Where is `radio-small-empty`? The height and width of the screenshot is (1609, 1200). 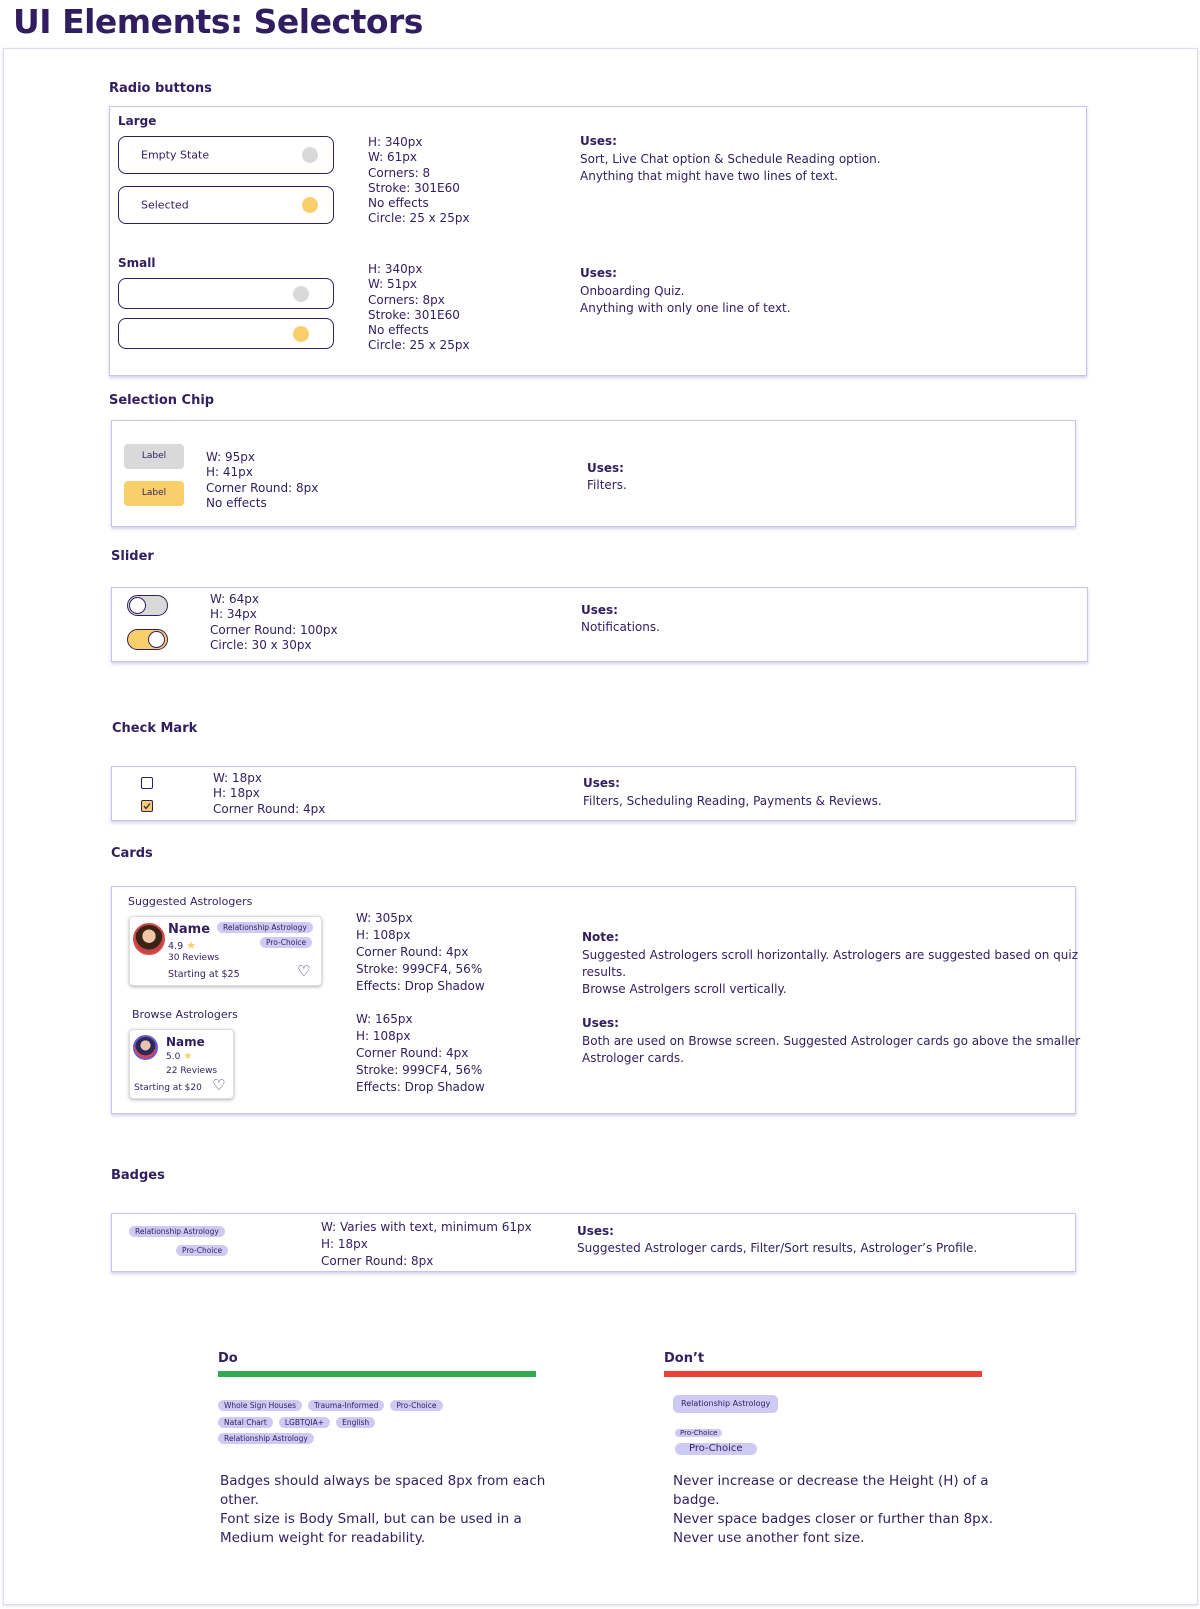
radio-small-empty is located at coordinates (226, 293).